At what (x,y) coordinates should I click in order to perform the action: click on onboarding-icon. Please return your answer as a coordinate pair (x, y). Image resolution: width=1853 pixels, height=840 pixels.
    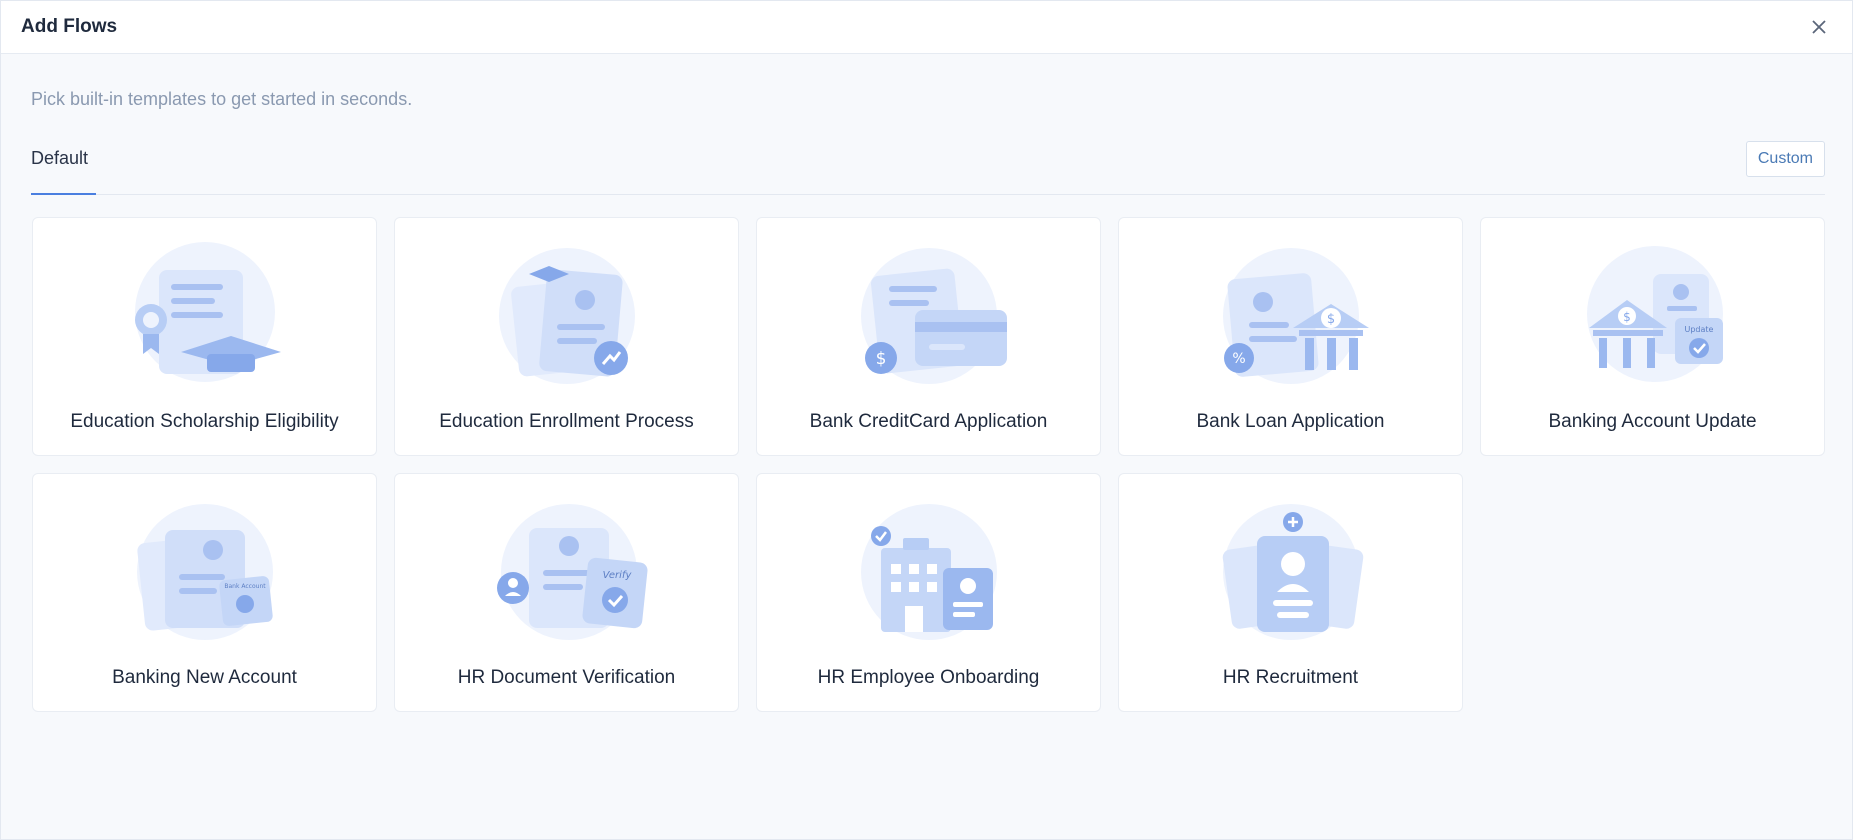
    Looking at the image, I should click on (928, 572).